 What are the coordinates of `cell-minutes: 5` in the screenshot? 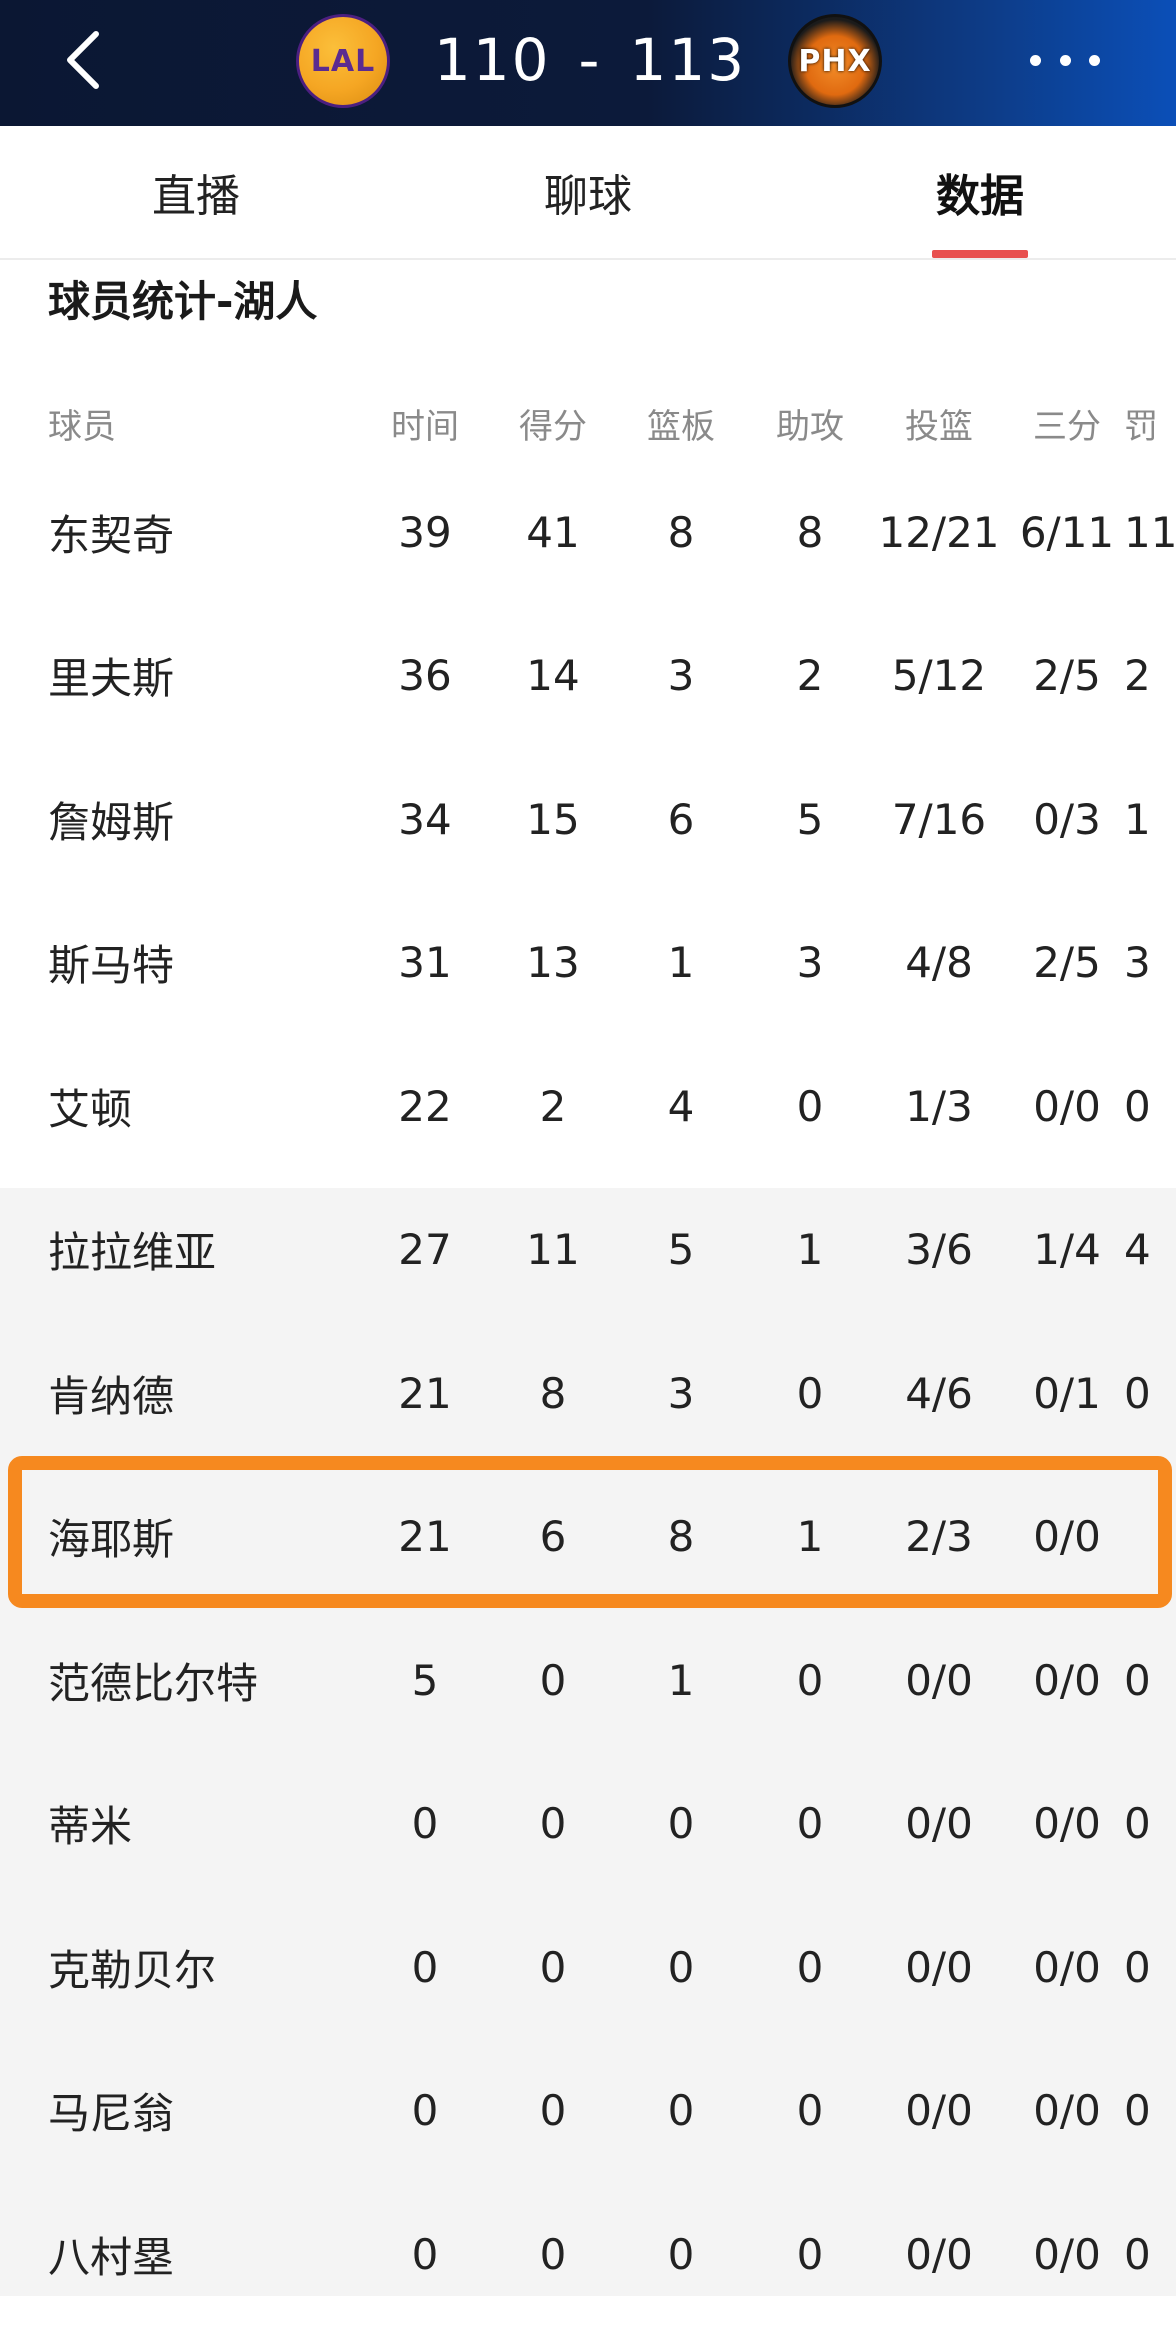 It's located at (425, 1680).